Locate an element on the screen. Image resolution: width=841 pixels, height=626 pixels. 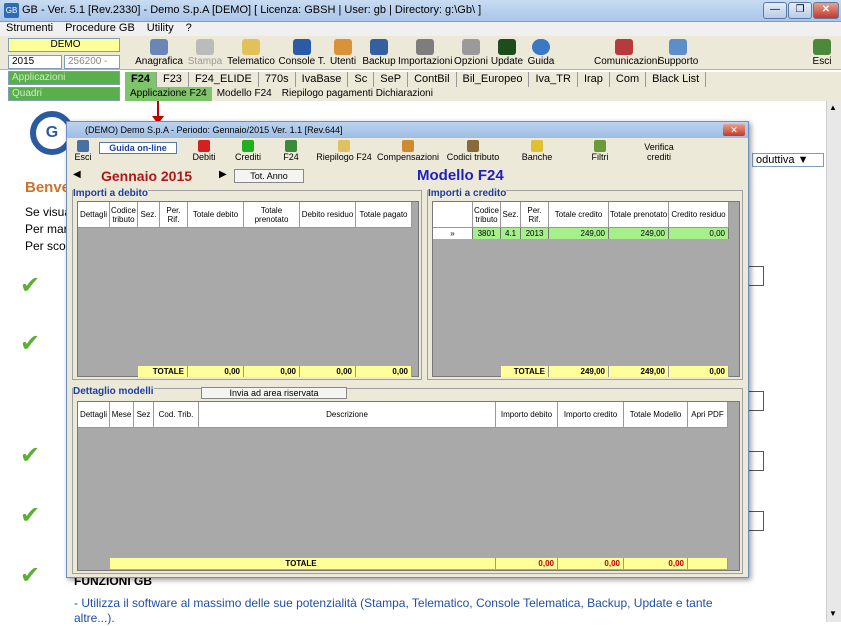
menu-strumenti: Strumenti is located at coordinates (29, 28).